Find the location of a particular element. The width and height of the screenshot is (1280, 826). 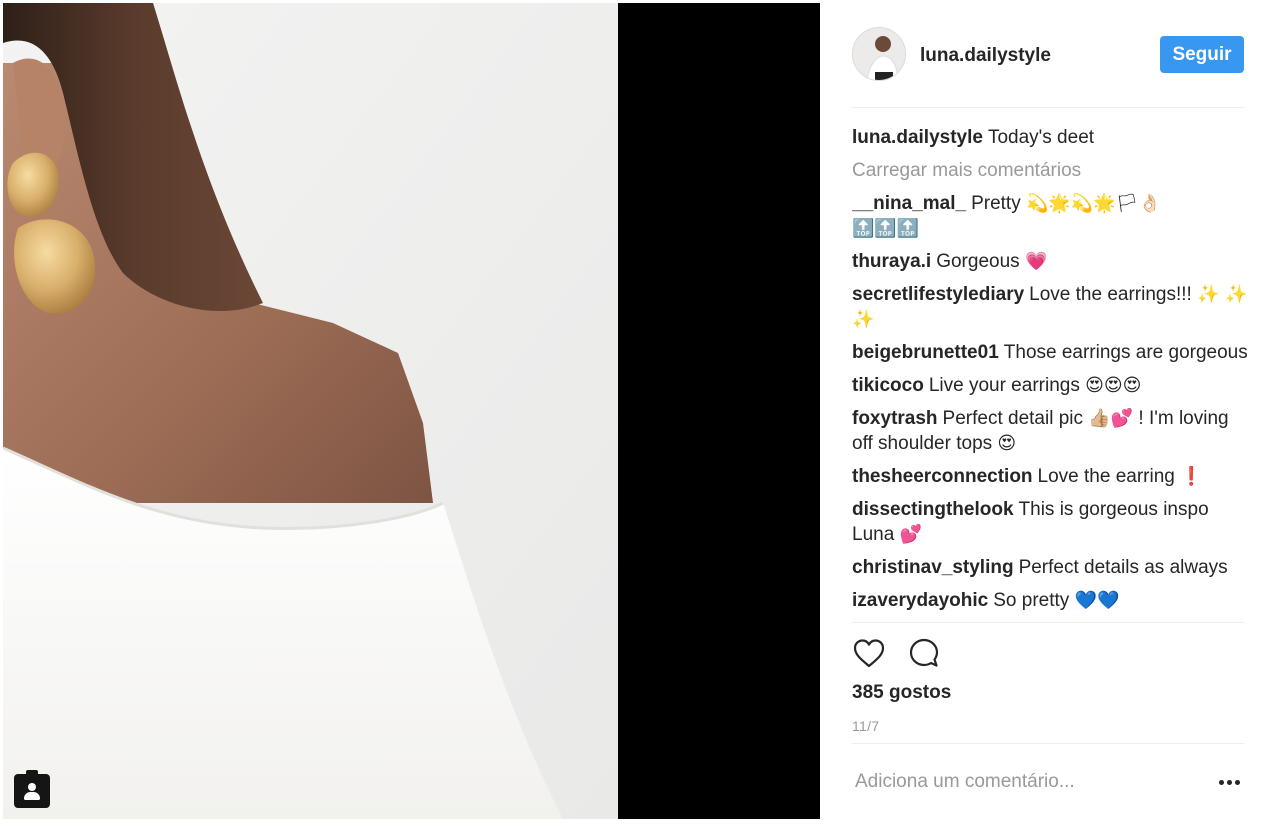

comment-text: Live your earrings is located at coordinates (1004, 385).